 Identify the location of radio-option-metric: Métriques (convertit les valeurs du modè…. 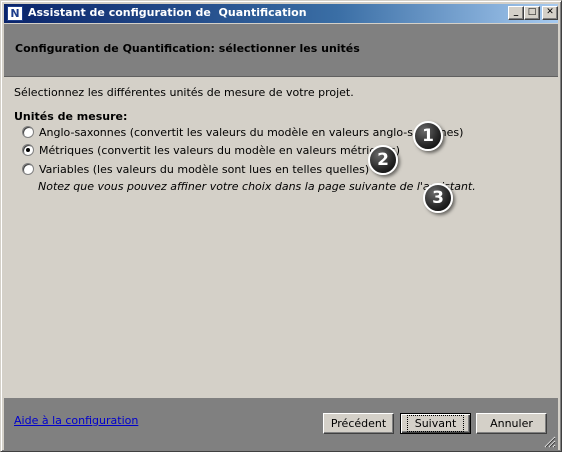
(211, 150).